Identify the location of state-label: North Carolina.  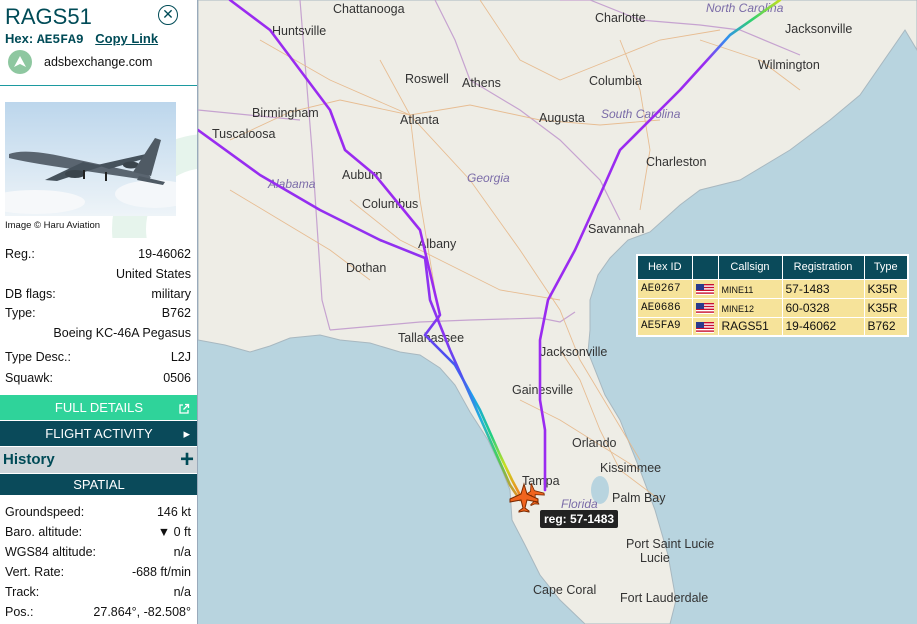
(745, 8).